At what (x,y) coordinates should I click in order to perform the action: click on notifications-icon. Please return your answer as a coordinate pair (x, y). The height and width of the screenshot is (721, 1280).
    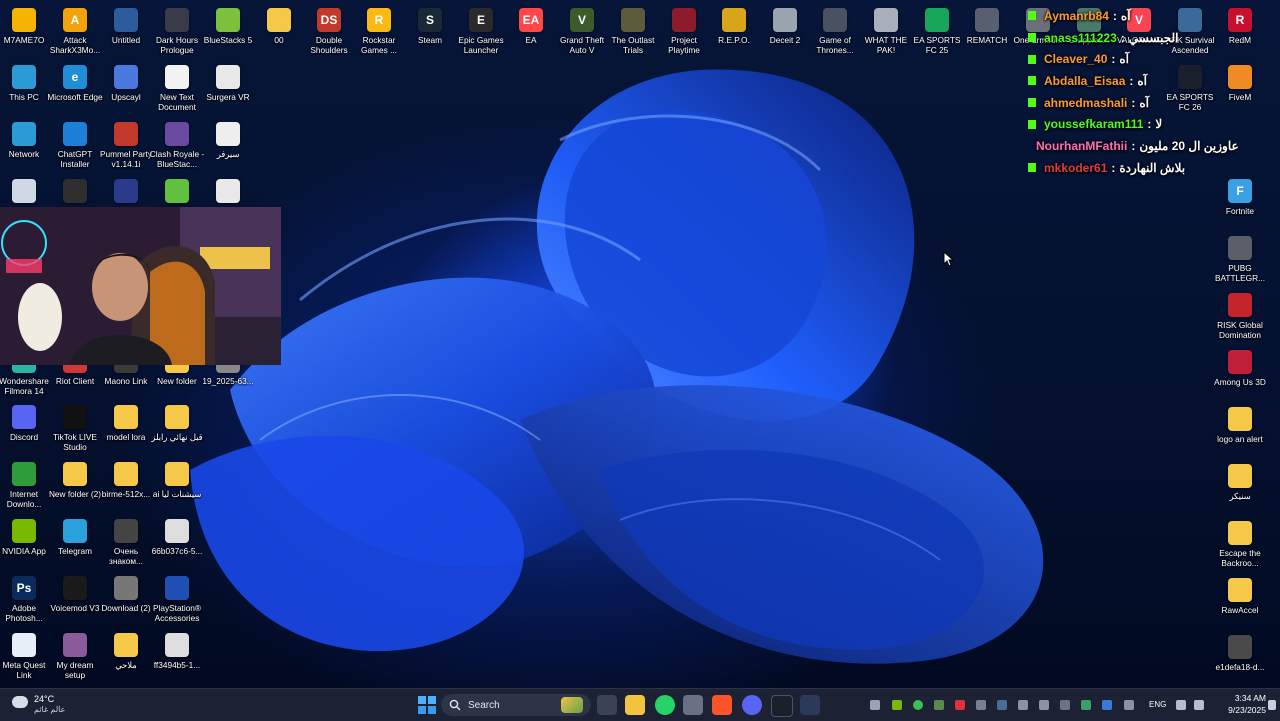
    Looking at the image, I should click on (1272, 705).